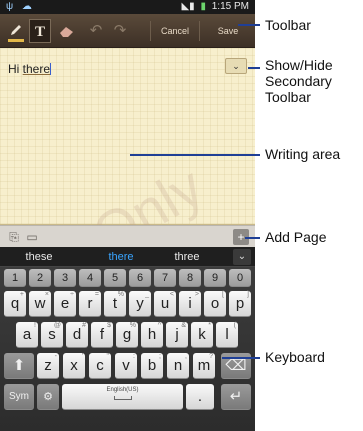  I want to click on letter-key: ! a, so click(27, 335).